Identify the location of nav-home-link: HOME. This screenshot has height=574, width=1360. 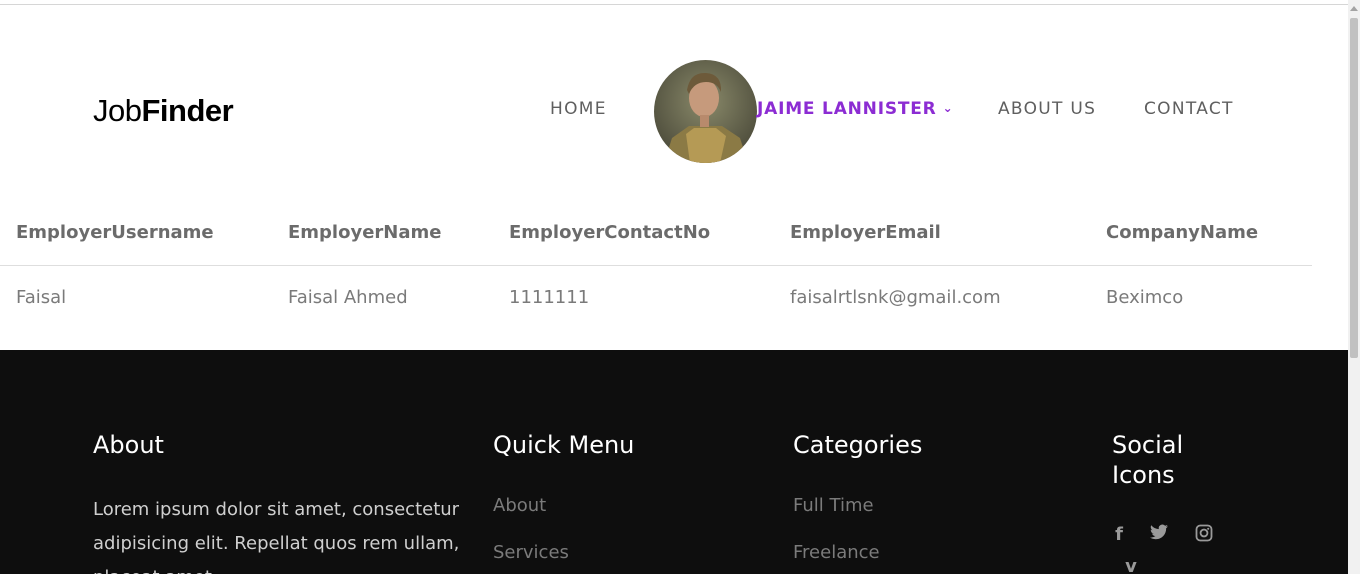
(578, 109).